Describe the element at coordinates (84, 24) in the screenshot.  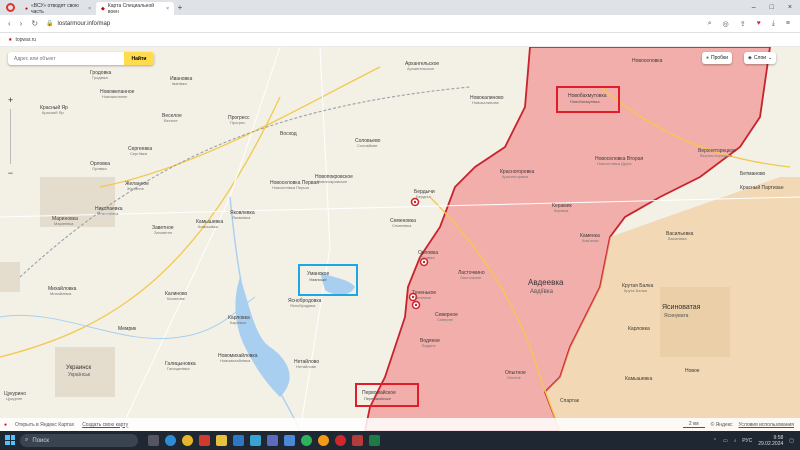
I see `url-field: lostarmour.info/map` at that location.